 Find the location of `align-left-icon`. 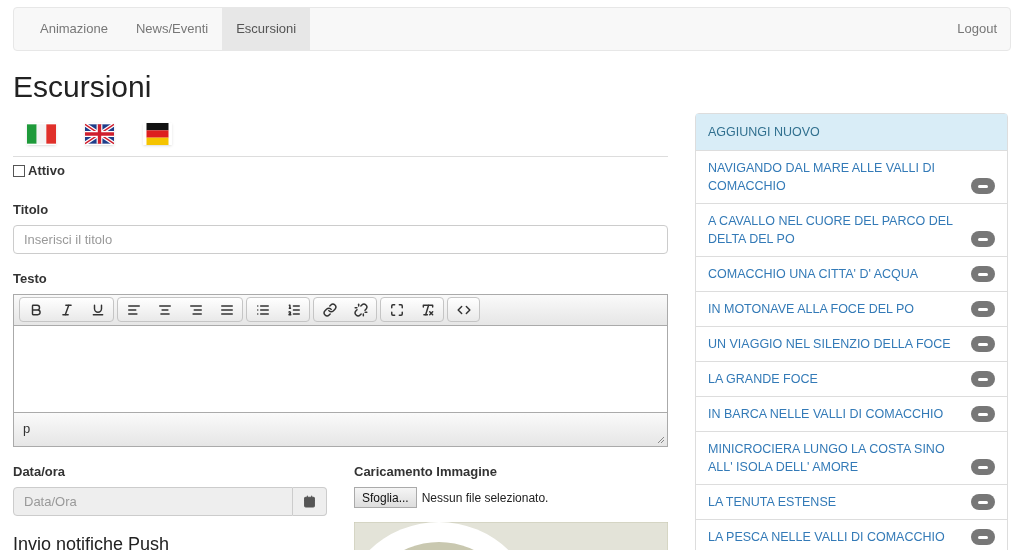

align-left-icon is located at coordinates (133, 309).